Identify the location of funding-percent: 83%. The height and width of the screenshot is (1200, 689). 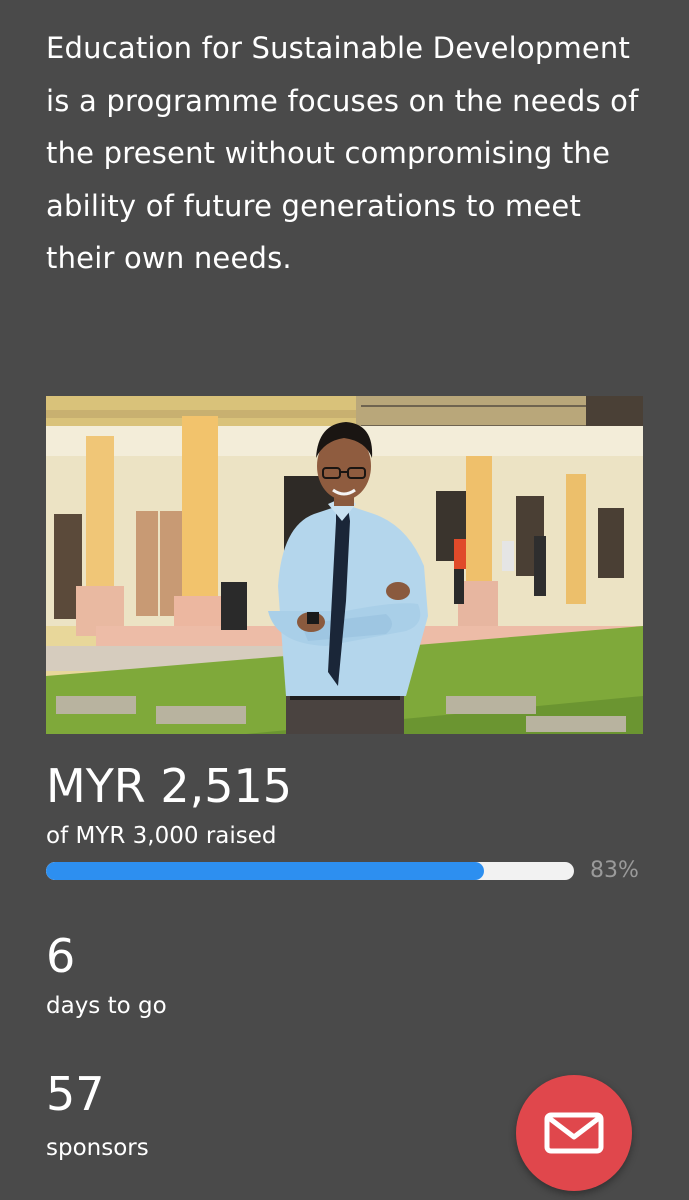
(614, 870).